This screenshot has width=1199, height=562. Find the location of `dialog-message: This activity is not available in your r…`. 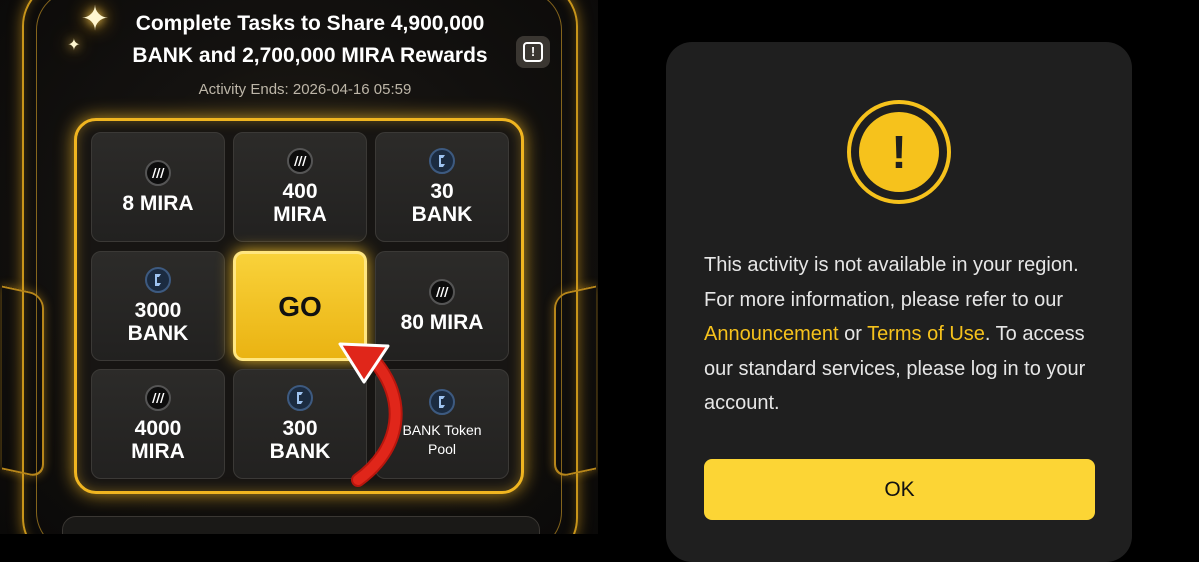

dialog-message: This activity is not available in your r… is located at coordinates (895, 334).